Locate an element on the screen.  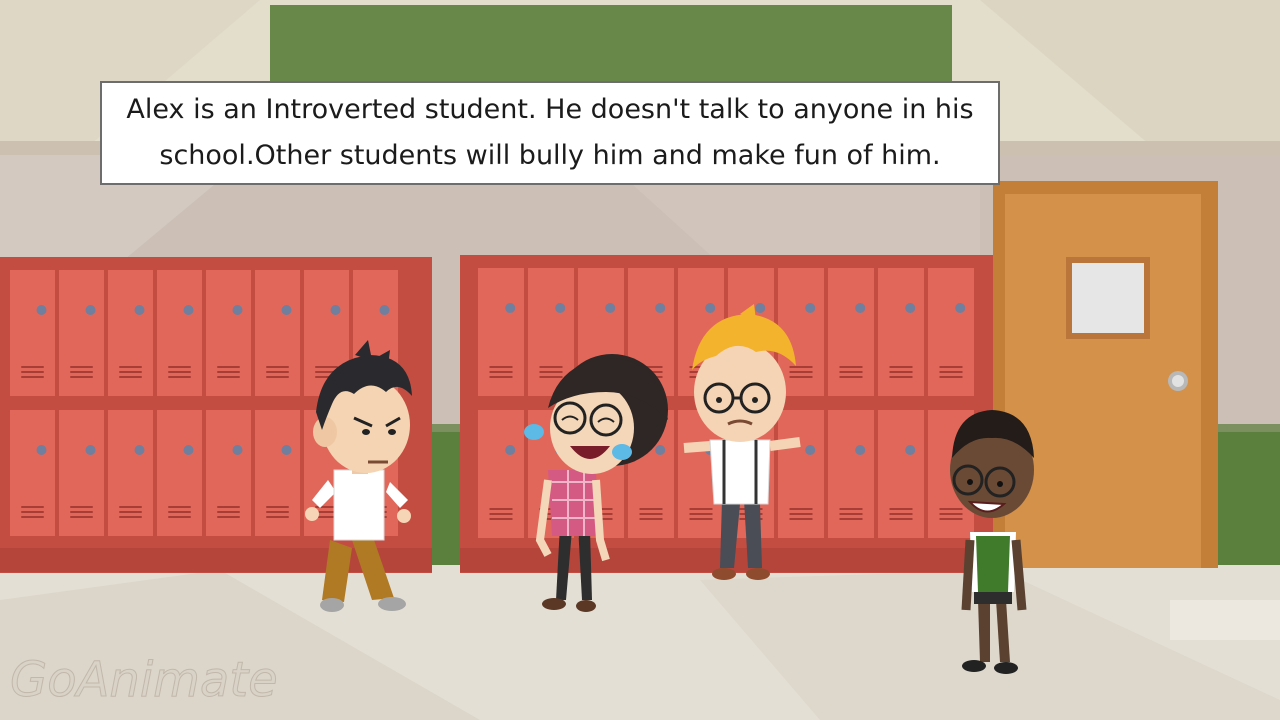
logo-text: GoAnimate is located at coordinates (144, 680).